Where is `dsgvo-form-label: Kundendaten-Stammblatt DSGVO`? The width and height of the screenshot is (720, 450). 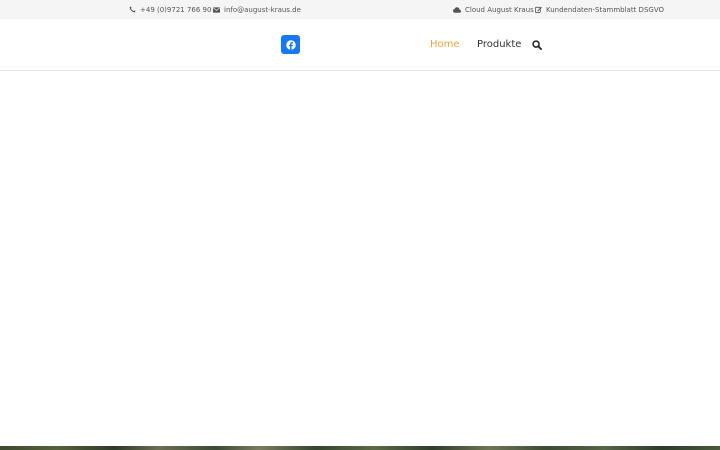 dsgvo-form-label: Kundendaten-Stammblatt DSGVO is located at coordinates (605, 9).